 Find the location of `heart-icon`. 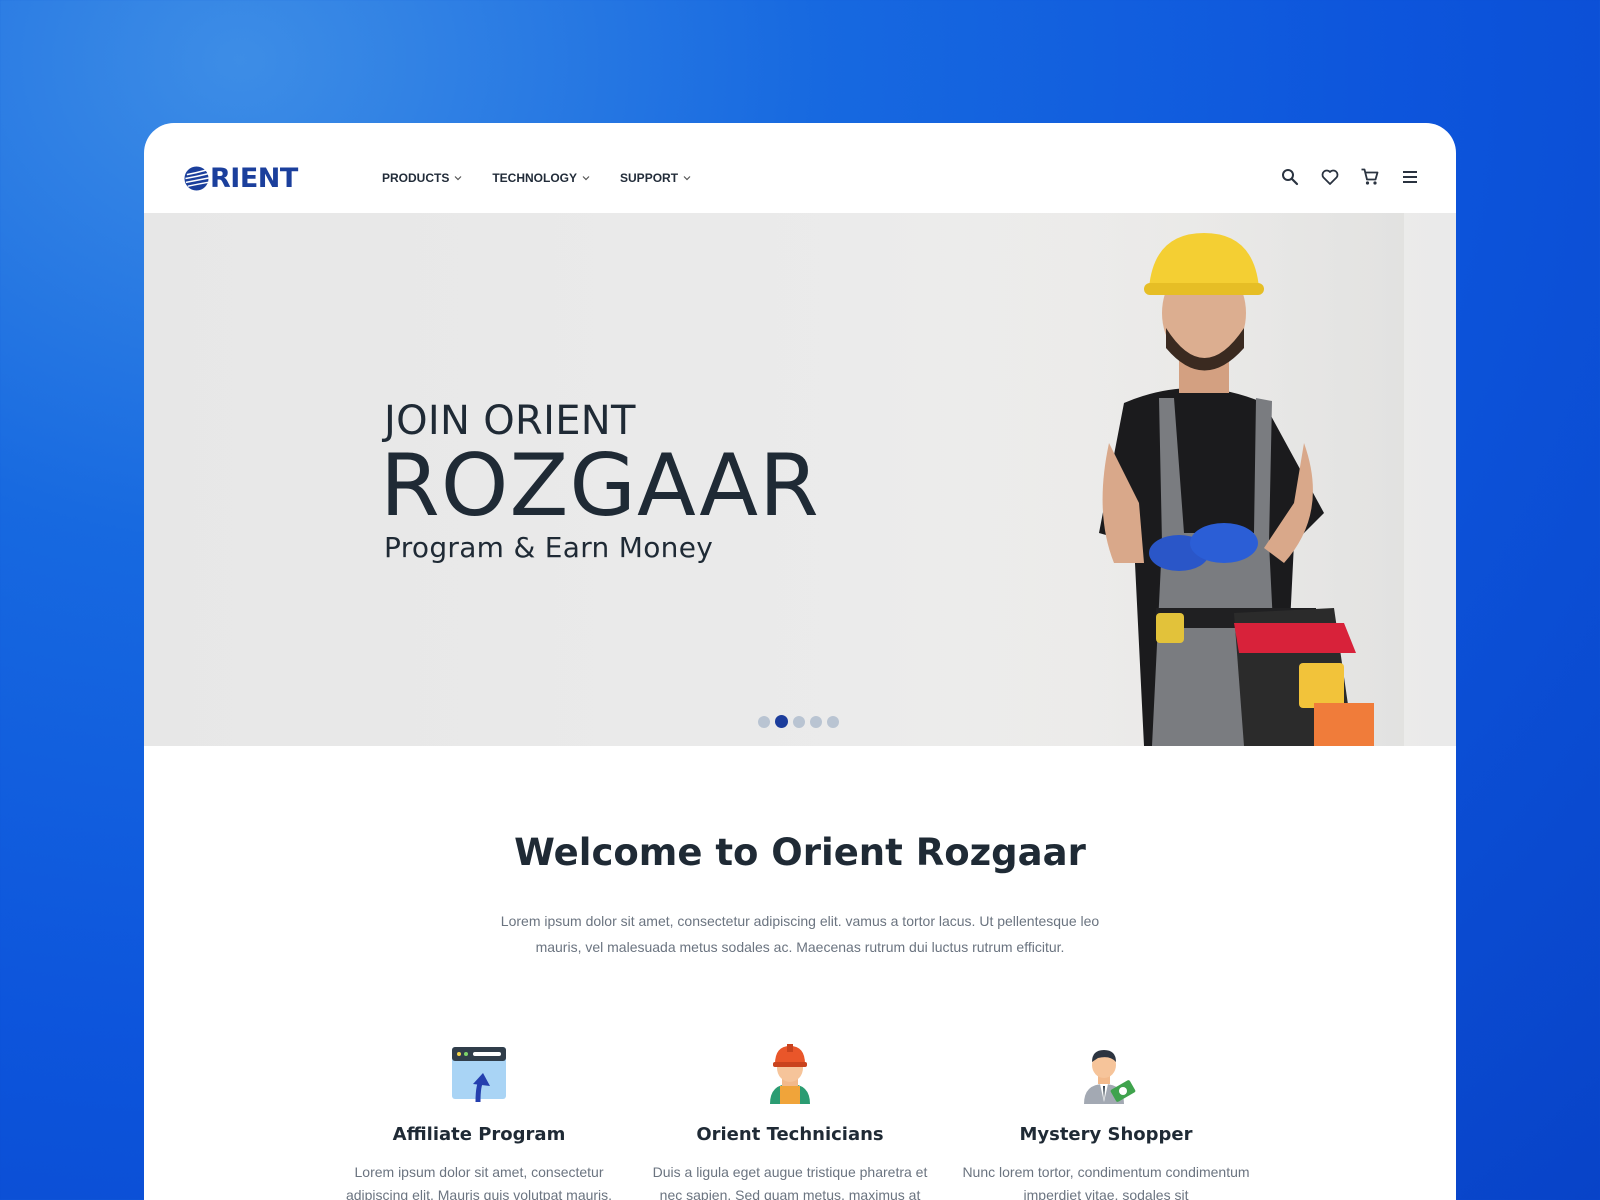

heart-icon is located at coordinates (1330, 177).